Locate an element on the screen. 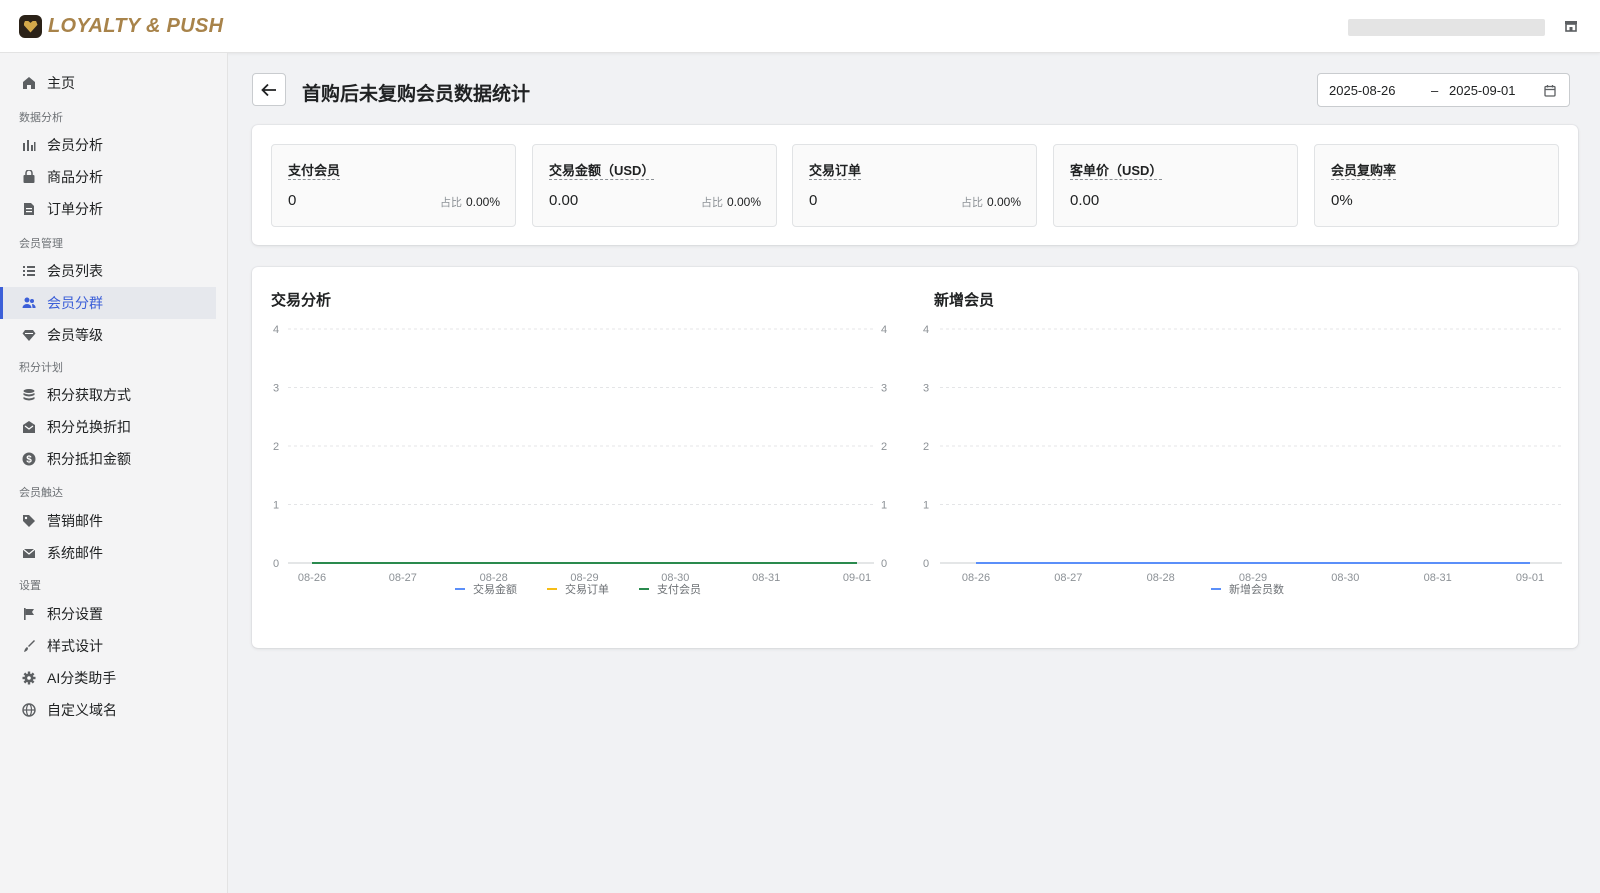 This screenshot has width=1600, height=893. legend-label: 交易订单 is located at coordinates (587, 589).